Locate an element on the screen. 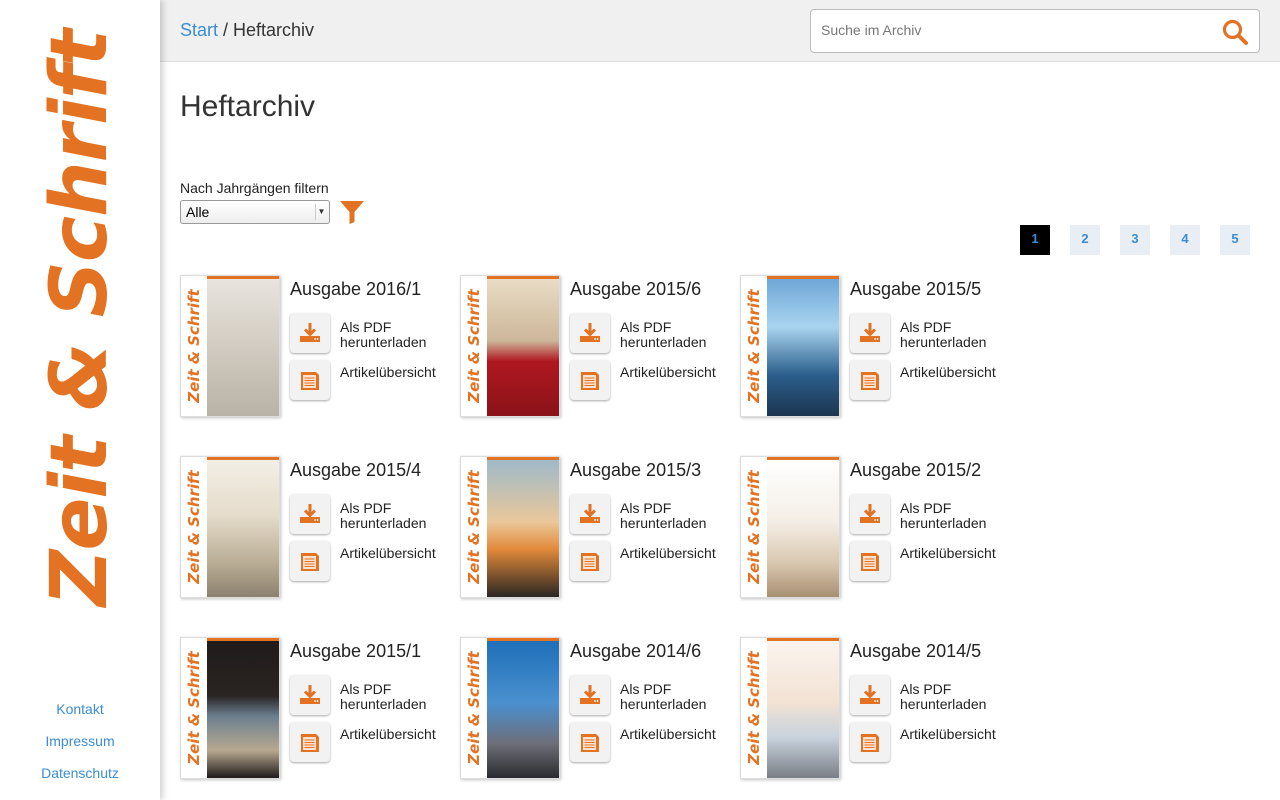 The height and width of the screenshot is (800, 1280). page-button-1: 1 is located at coordinates (1035, 240).